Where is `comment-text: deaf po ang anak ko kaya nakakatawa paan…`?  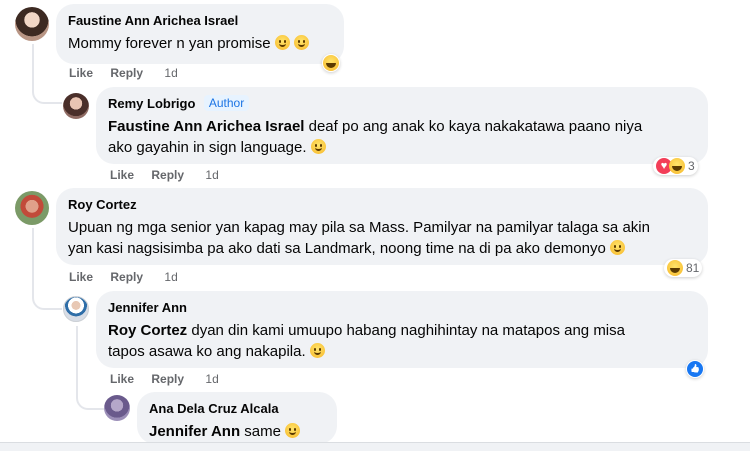 comment-text: deaf po ang anak ko kaya nakakatawa paan… is located at coordinates (475, 126).